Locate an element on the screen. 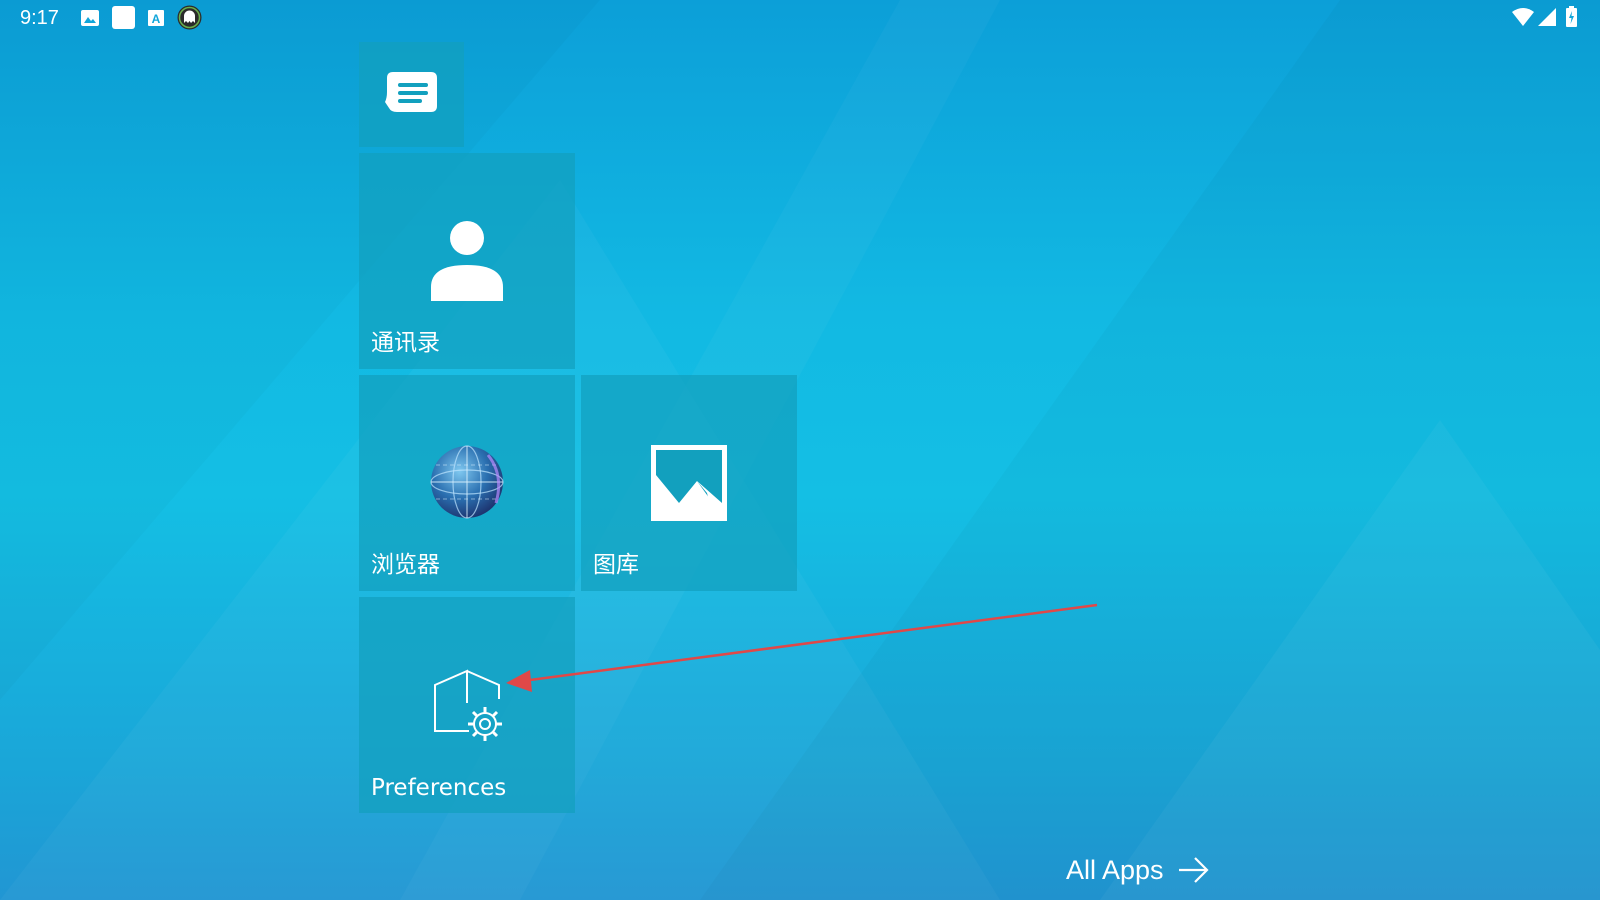  globe-icon is located at coordinates (467, 482).